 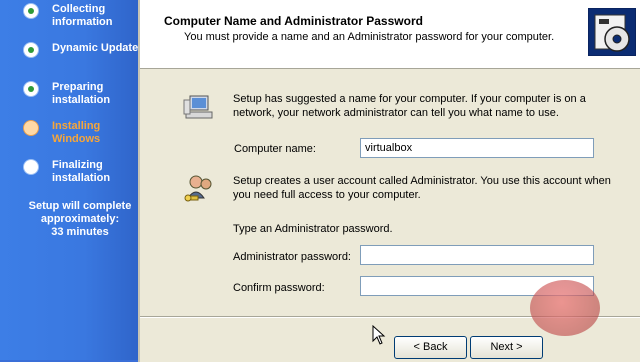 What do you see at coordinates (81, 93) in the screenshot?
I see `step-label: Preparing installation` at bounding box center [81, 93].